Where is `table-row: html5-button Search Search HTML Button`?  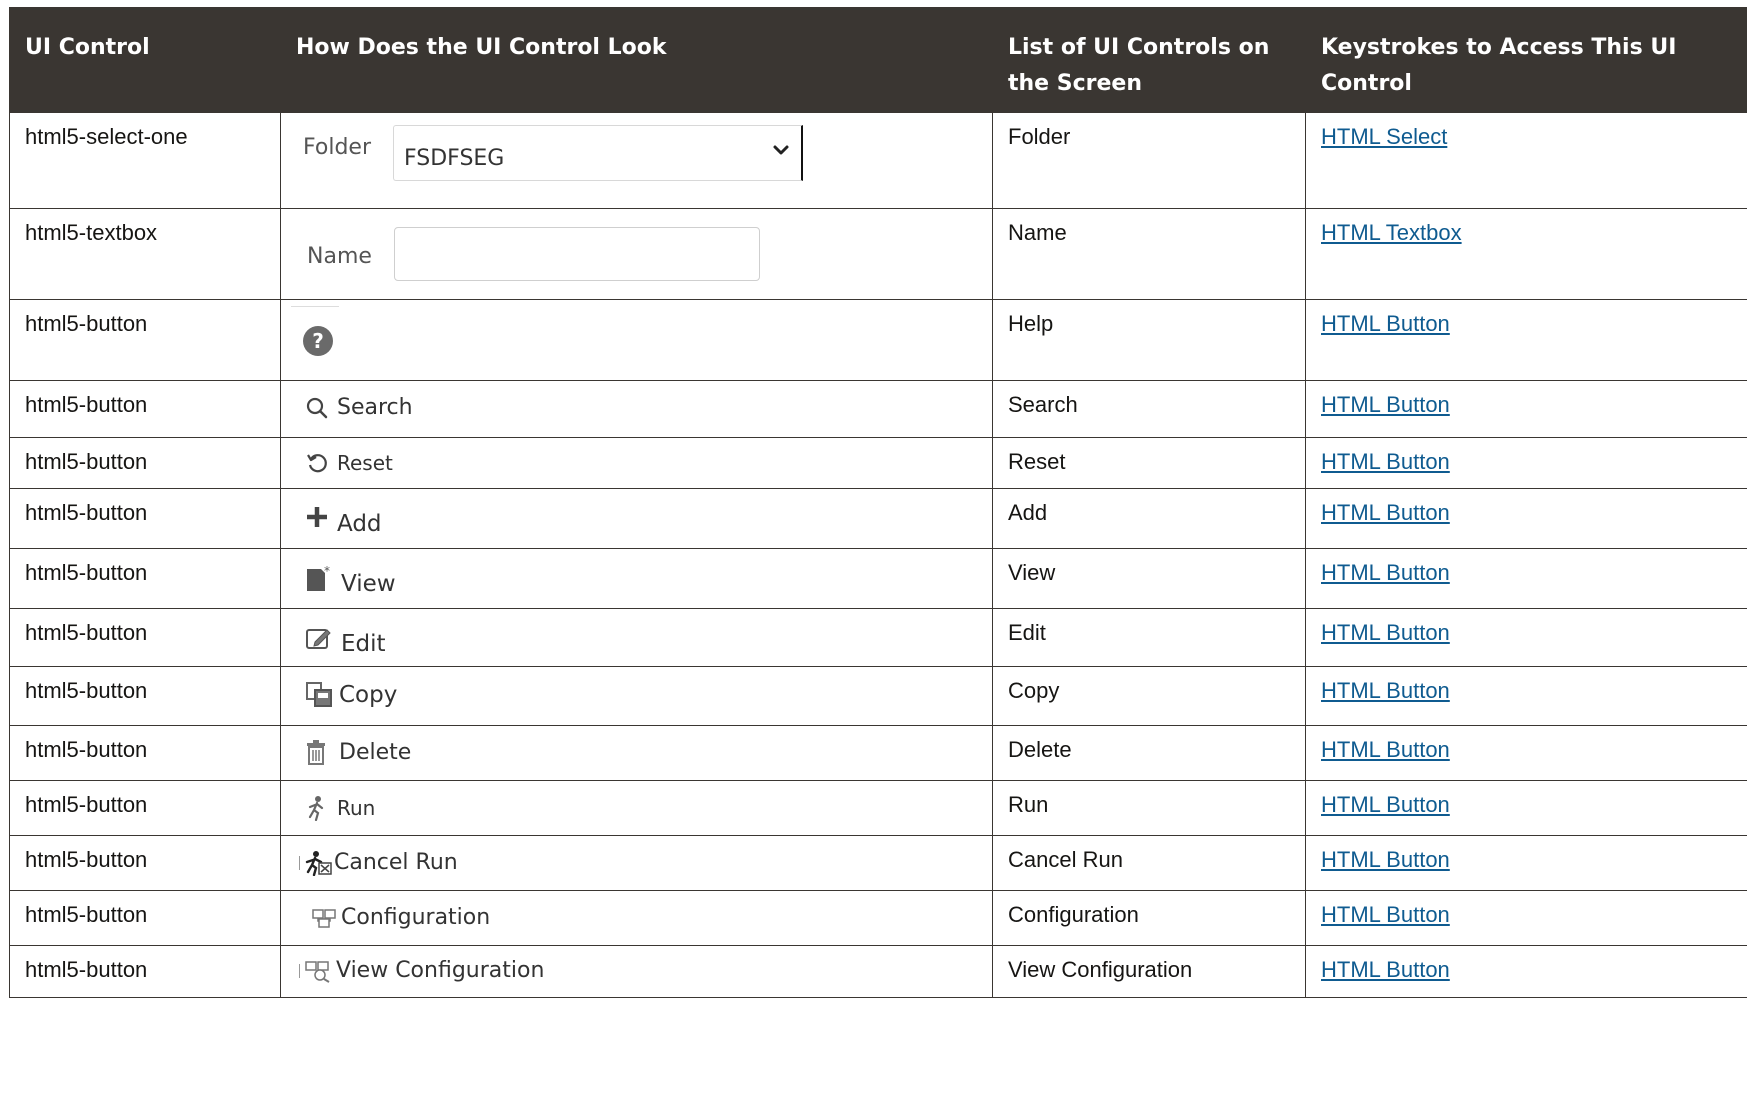 table-row: html5-button Search Search HTML Button is located at coordinates (878, 409).